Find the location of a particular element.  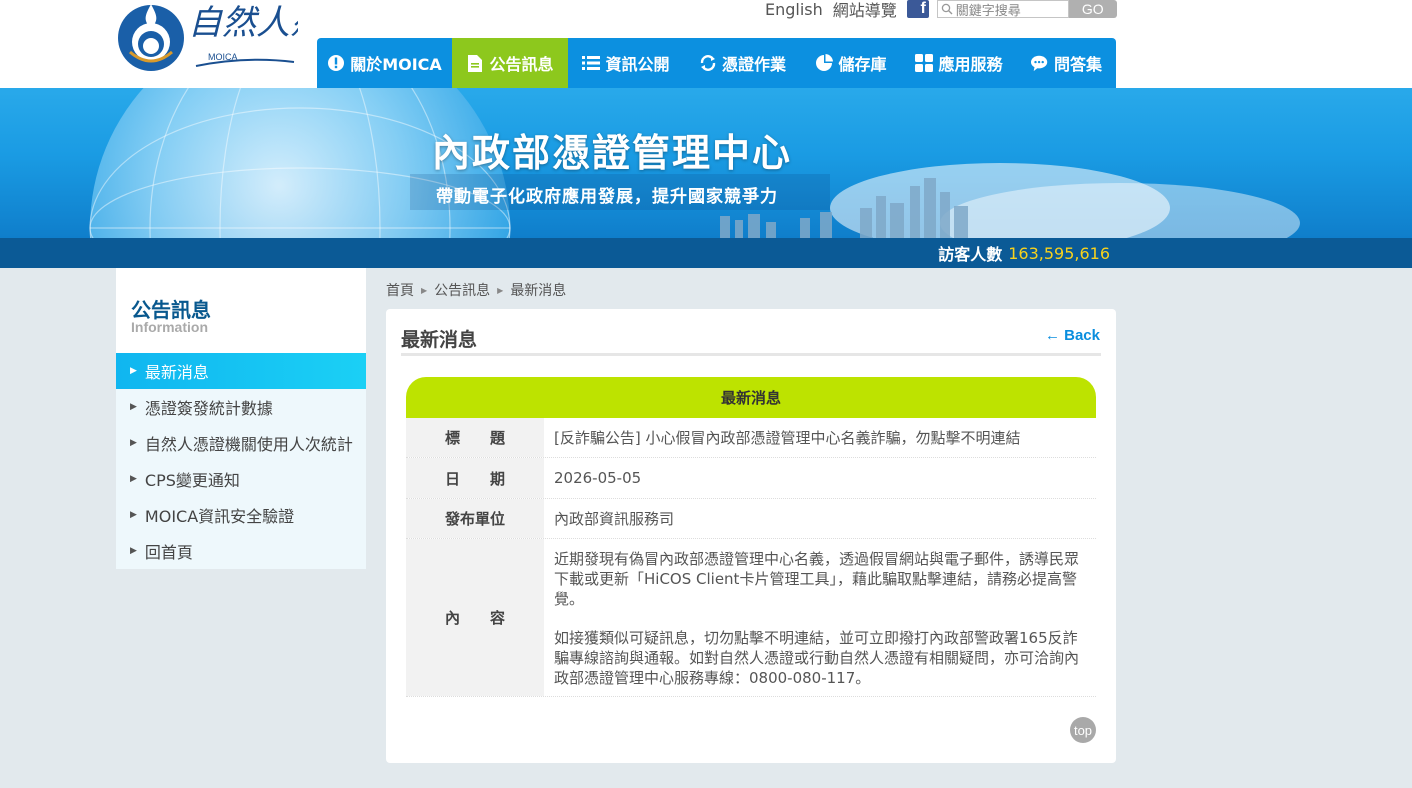

logo-text: 自然人憑證 is located at coordinates (243, 23).